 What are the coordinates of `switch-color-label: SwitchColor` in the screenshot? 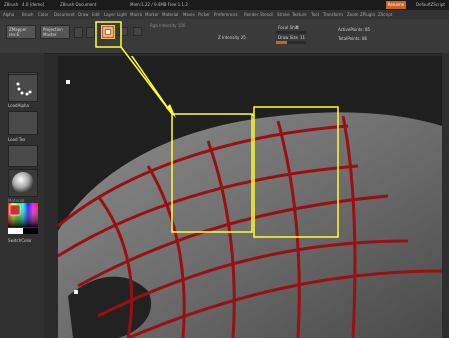 It's located at (20, 240).